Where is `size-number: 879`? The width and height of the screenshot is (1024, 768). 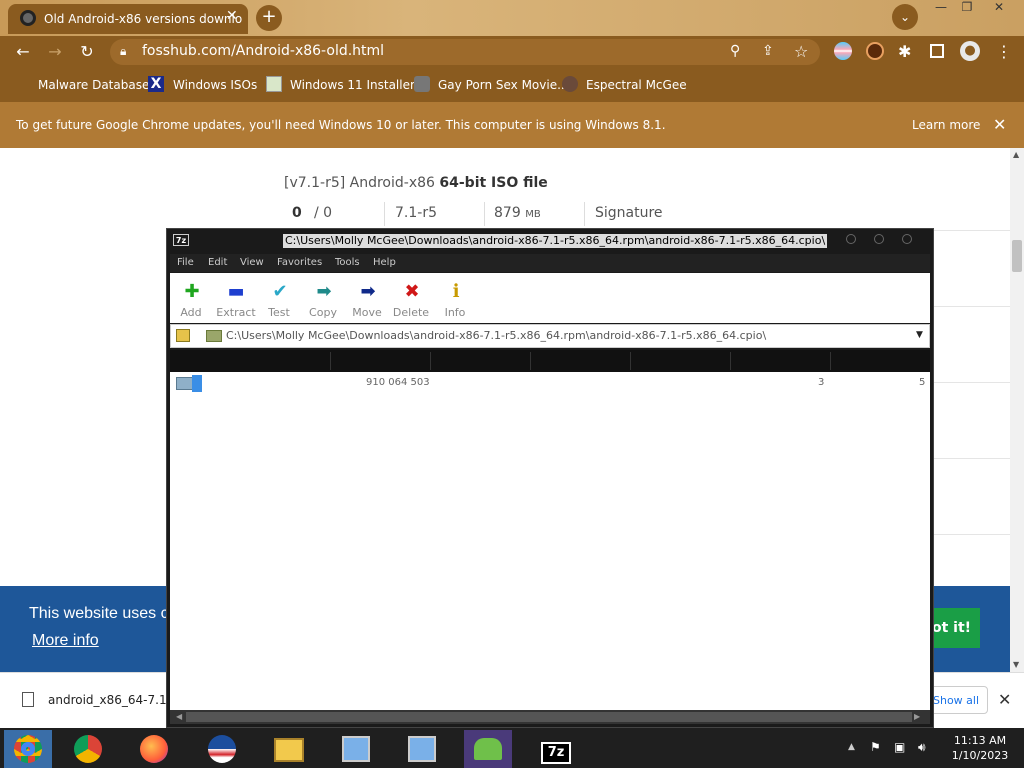
size-number: 879 is located at coordinates (507, 213).